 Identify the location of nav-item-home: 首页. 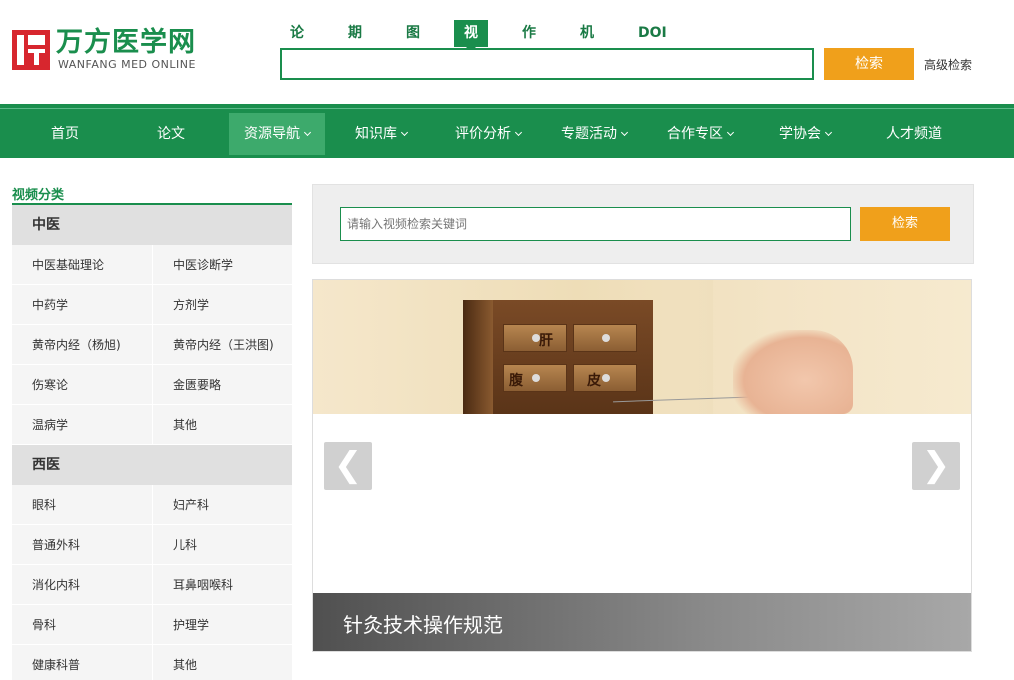
(65, 134).